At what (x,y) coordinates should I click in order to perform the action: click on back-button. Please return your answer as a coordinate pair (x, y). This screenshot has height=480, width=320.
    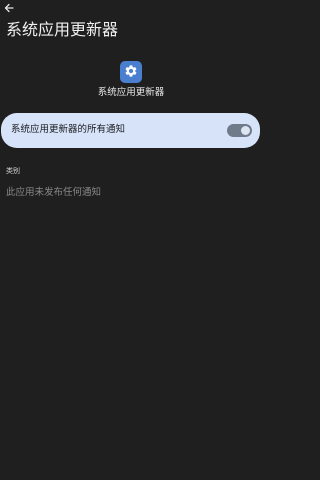
    Looking at the image, I should click on (12, 10).